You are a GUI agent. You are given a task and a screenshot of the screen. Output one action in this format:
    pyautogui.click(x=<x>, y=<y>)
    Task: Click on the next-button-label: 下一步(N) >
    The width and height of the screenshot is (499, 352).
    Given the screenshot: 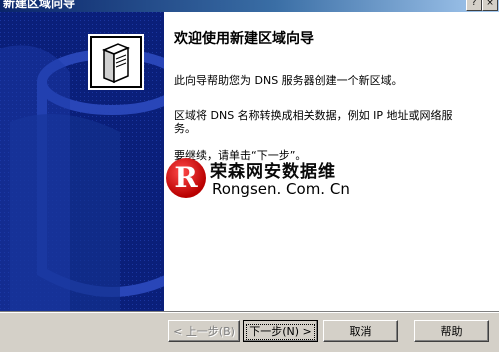 What is the action you would take?
    pyautogui.click(x=280, y=332)
    